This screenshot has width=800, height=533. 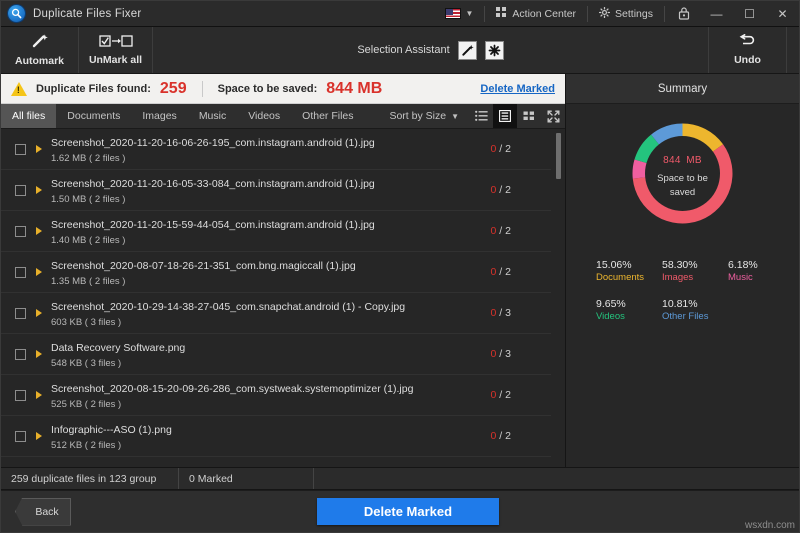 What do you see at coordinates (748, 50) in the screenshot?
I see `undo-button: Undo` at bounding box center [748, 50].